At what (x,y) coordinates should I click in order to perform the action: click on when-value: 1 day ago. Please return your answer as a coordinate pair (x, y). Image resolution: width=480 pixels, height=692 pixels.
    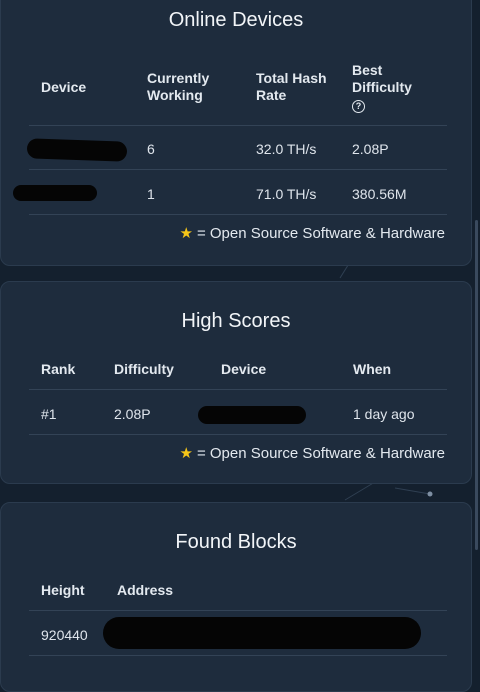
    Looking at the image, I should click on (384, 414).